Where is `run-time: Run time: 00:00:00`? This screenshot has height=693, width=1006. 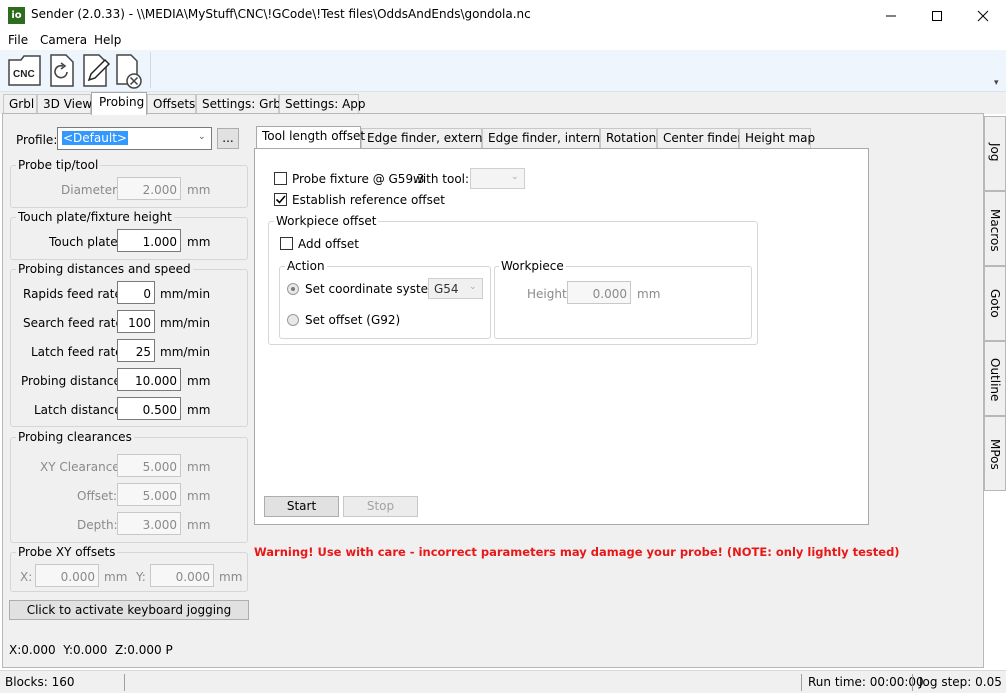
run-time: Run time: 00:00:00 is located at coordinates (866, 682).